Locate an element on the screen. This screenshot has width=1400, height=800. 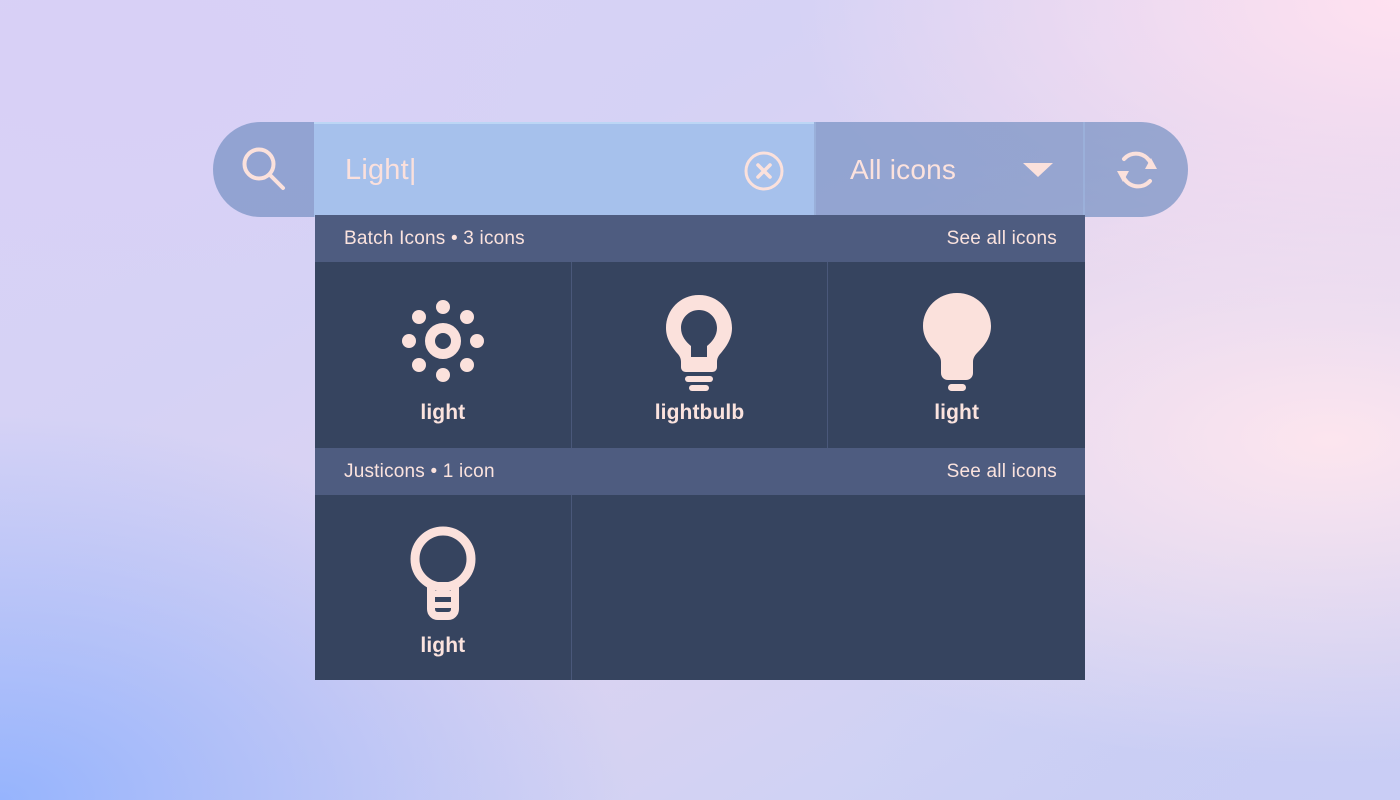
refresh-button is located at coordinates (1136, 169).